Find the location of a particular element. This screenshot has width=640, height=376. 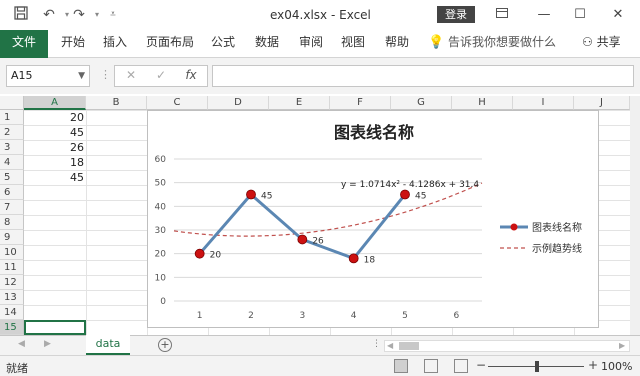

tab-view: 视图 is located at coordinates (353, 44).